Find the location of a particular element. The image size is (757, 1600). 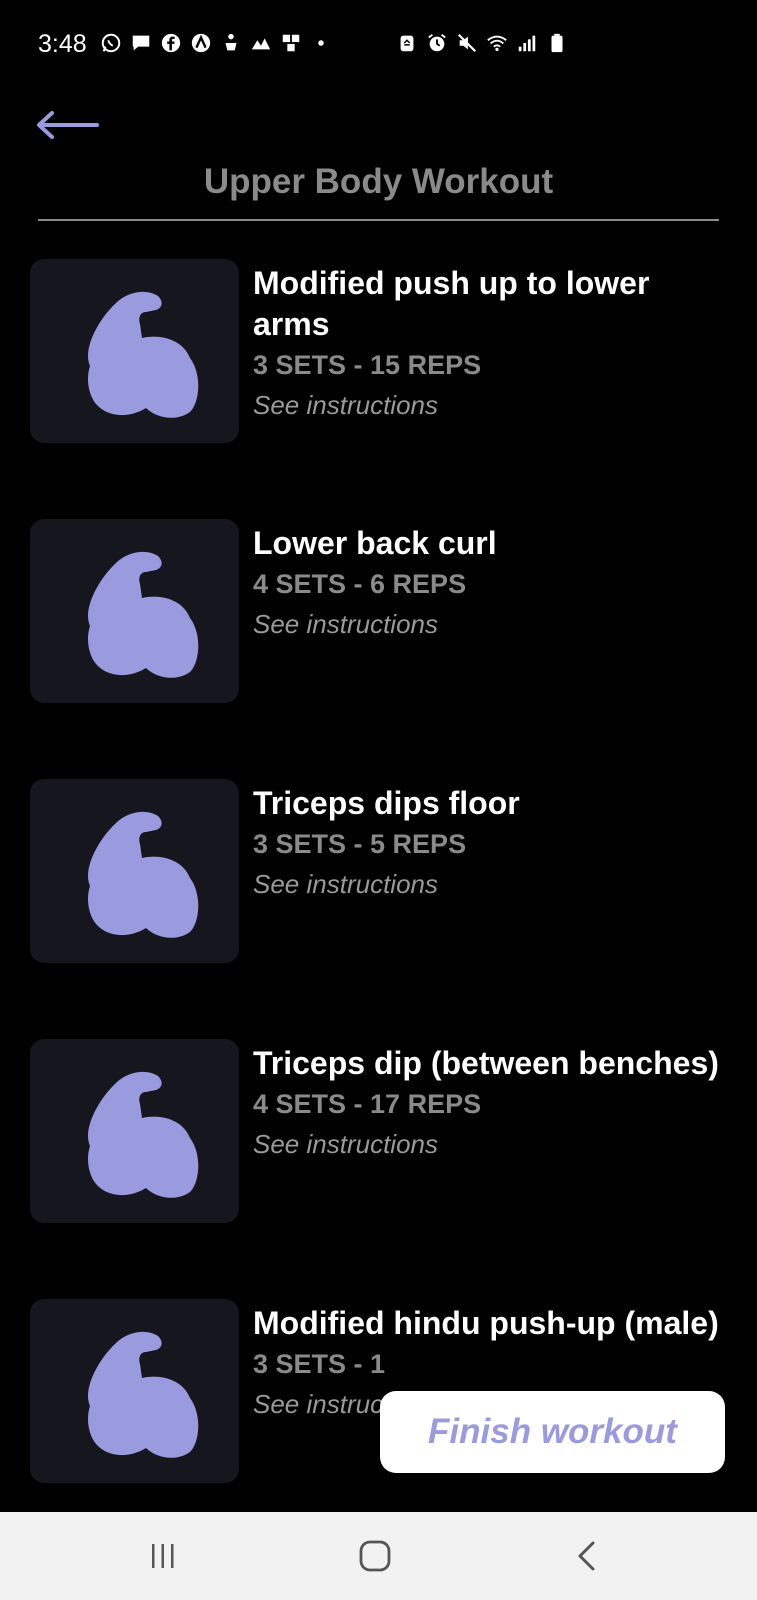

exercise-name: Triceps dip (between benches) is located at coordinates (486, 1063).